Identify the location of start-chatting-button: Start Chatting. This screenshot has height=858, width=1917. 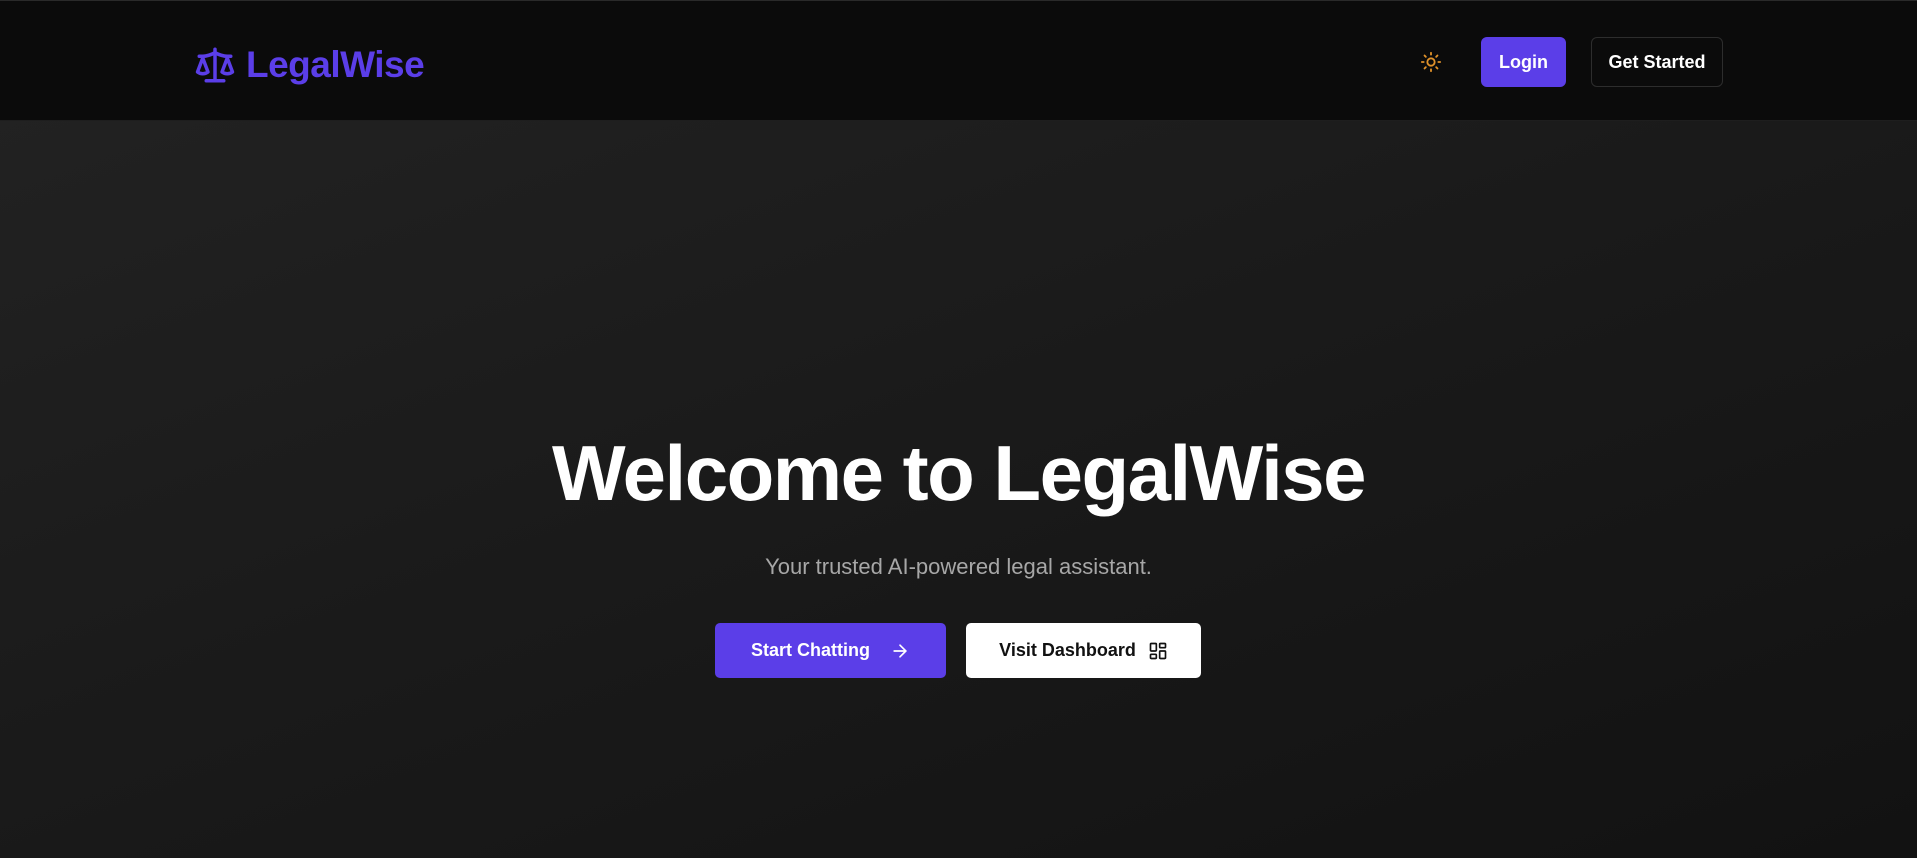
(830, 650).